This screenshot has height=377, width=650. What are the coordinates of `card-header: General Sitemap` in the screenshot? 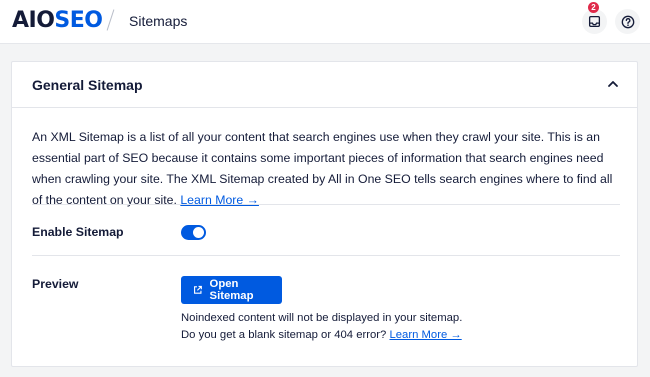 It's located at (324, 85).